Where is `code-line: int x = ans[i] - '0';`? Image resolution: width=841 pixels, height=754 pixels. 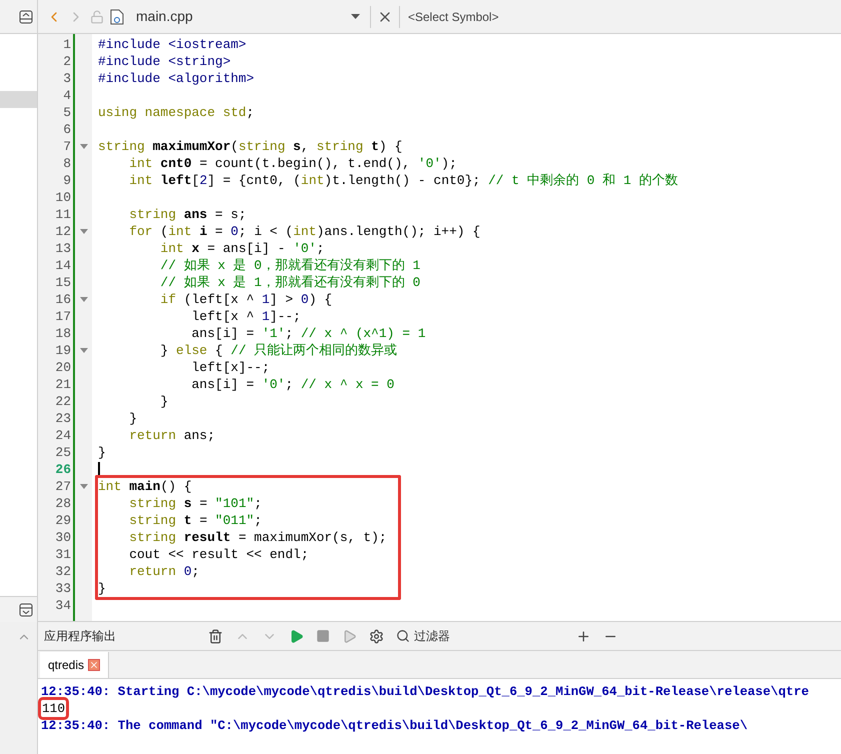
code-line: int x = ans[i] - '0'; is located at coordinates (242, 248).